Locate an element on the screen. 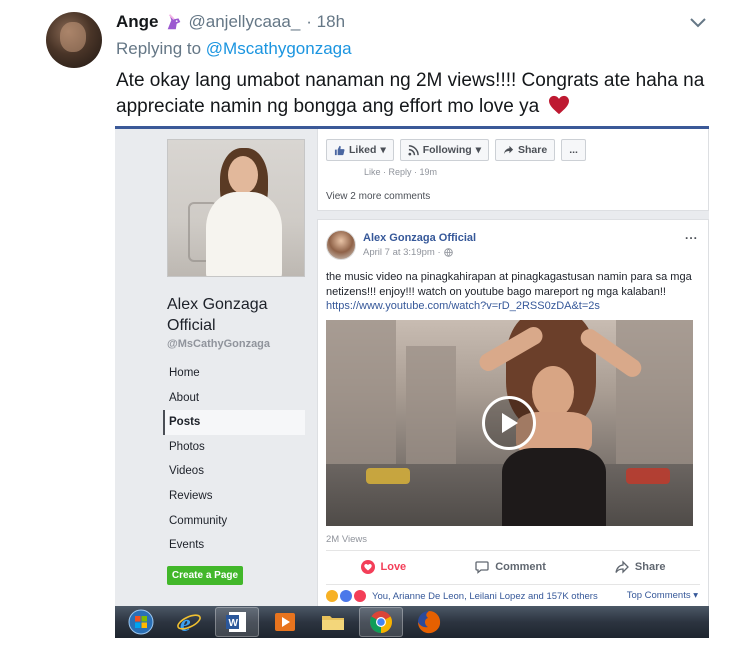 This screenshot has width=750, height=653. nav-item-posts: Posts is located at coordinates (234, 422).